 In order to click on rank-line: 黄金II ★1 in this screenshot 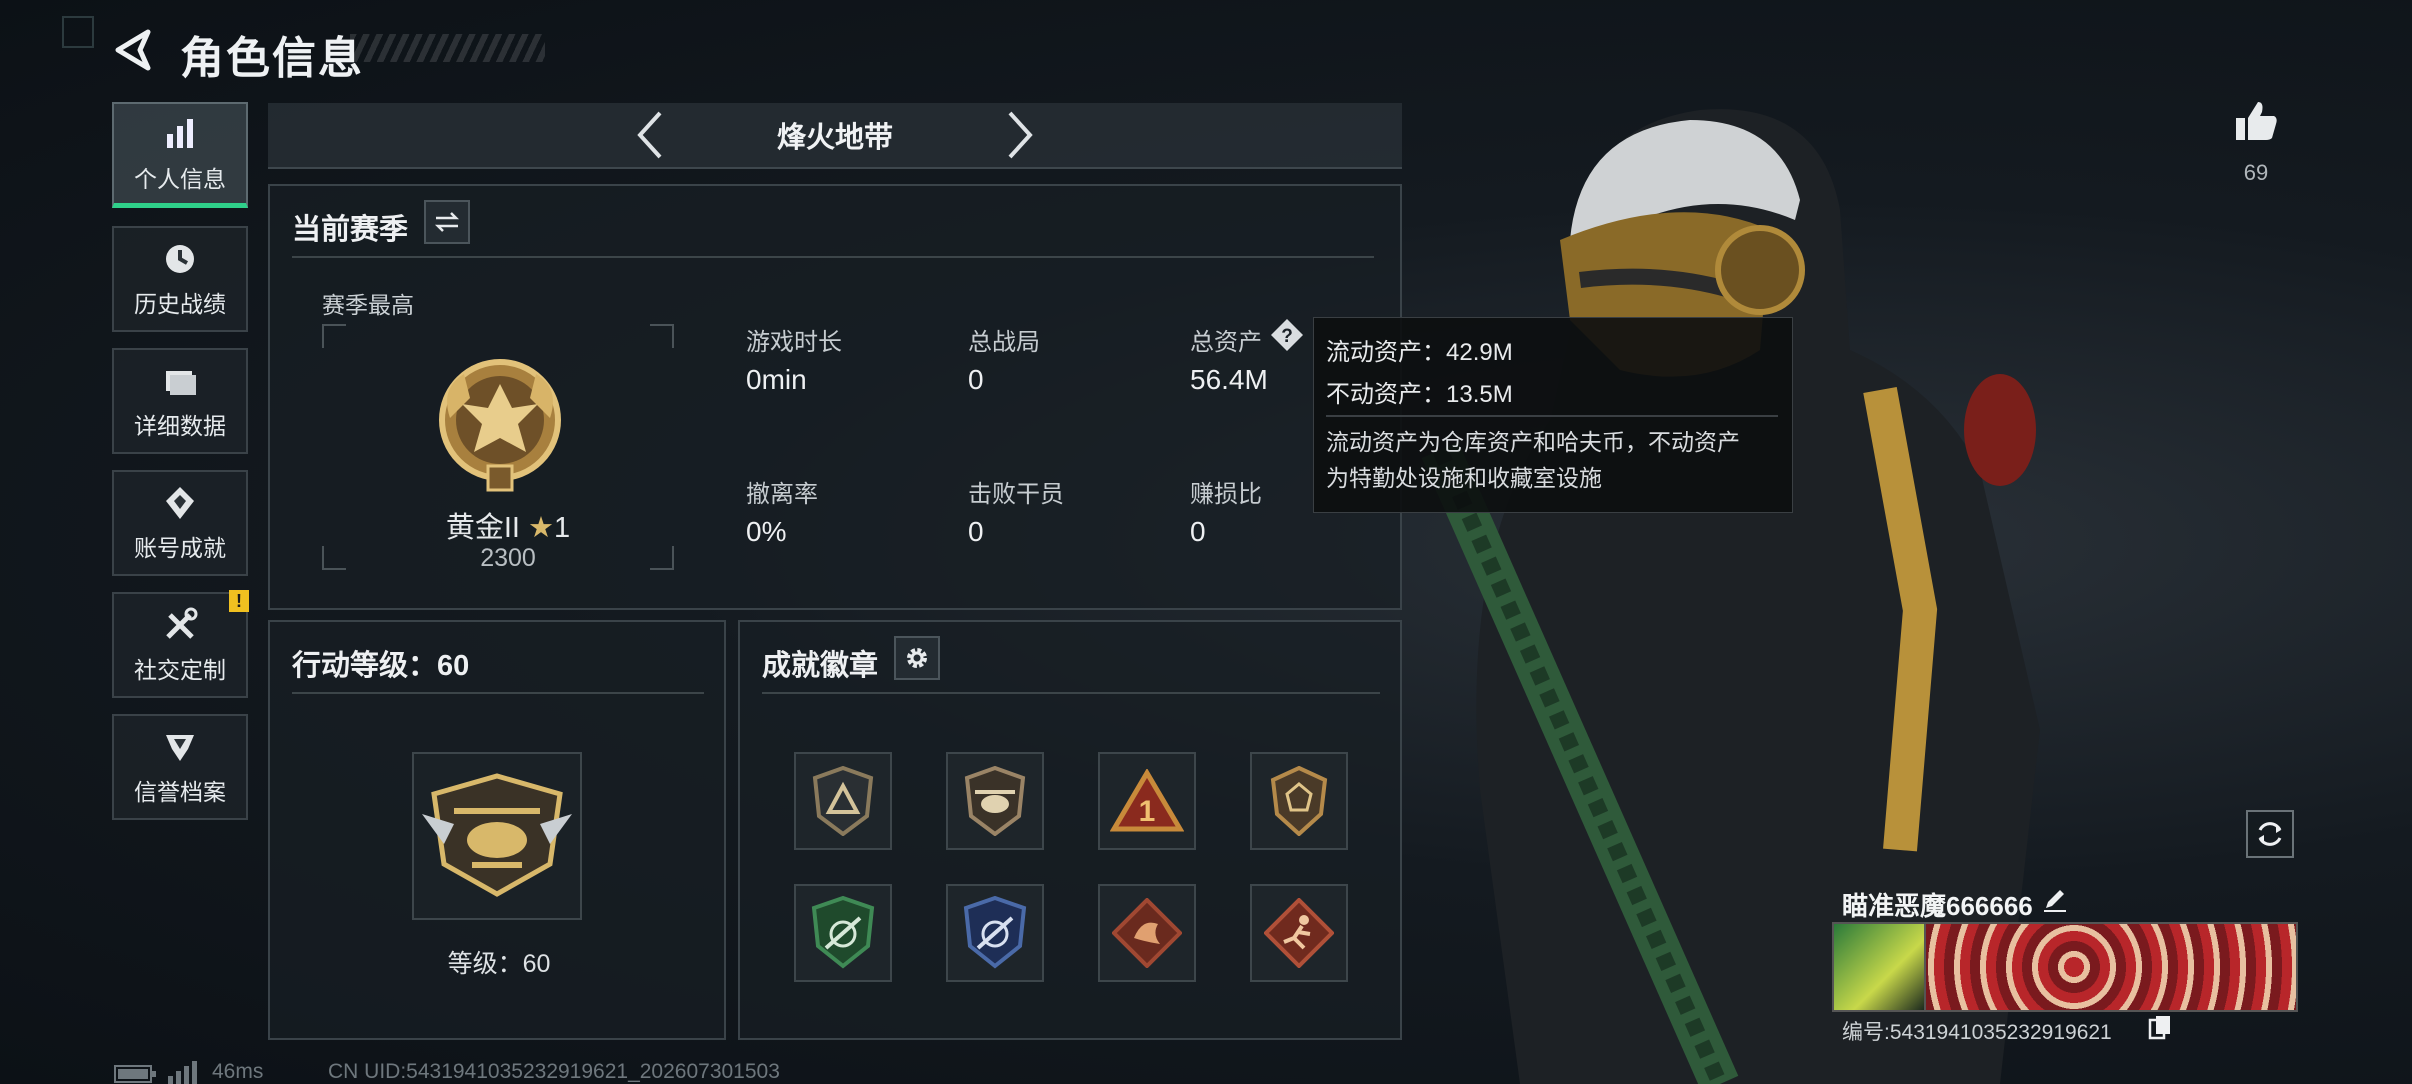, I will do `click(508, 525)`.